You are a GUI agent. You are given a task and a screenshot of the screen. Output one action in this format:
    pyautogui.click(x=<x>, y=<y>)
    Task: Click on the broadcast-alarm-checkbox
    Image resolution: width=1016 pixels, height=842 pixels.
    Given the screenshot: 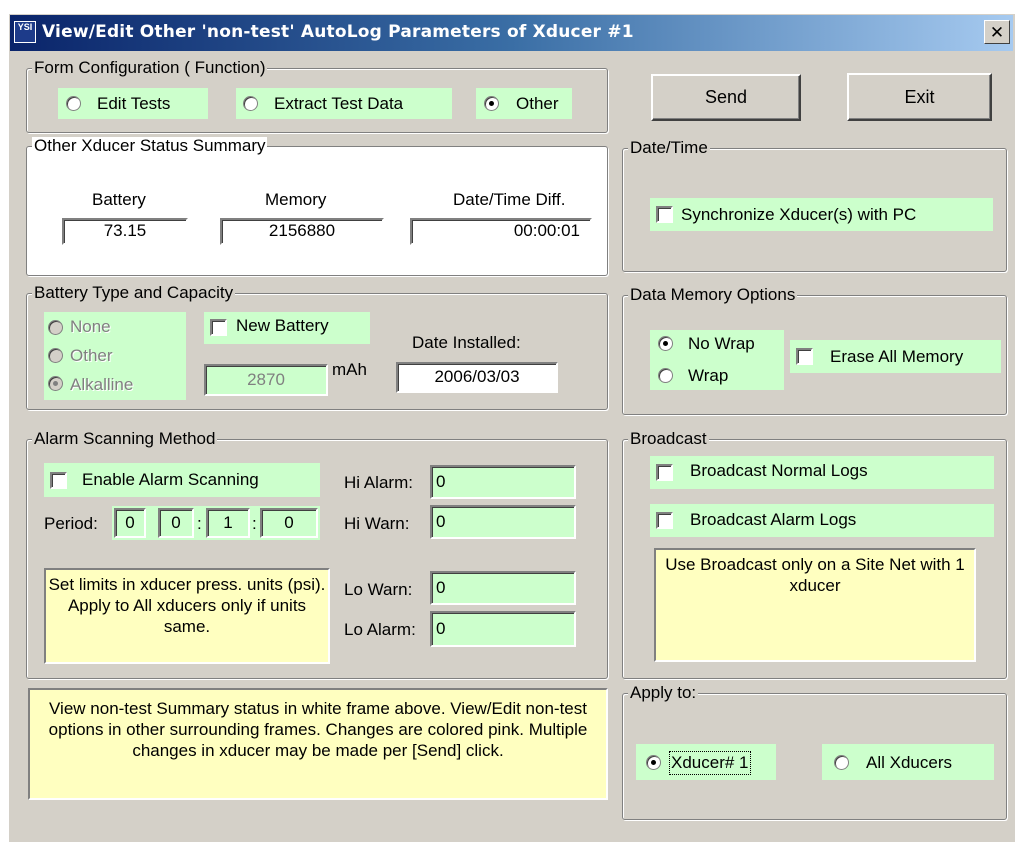 What is the action you would take?
    pyautogui.click(x=664, y=520)
    